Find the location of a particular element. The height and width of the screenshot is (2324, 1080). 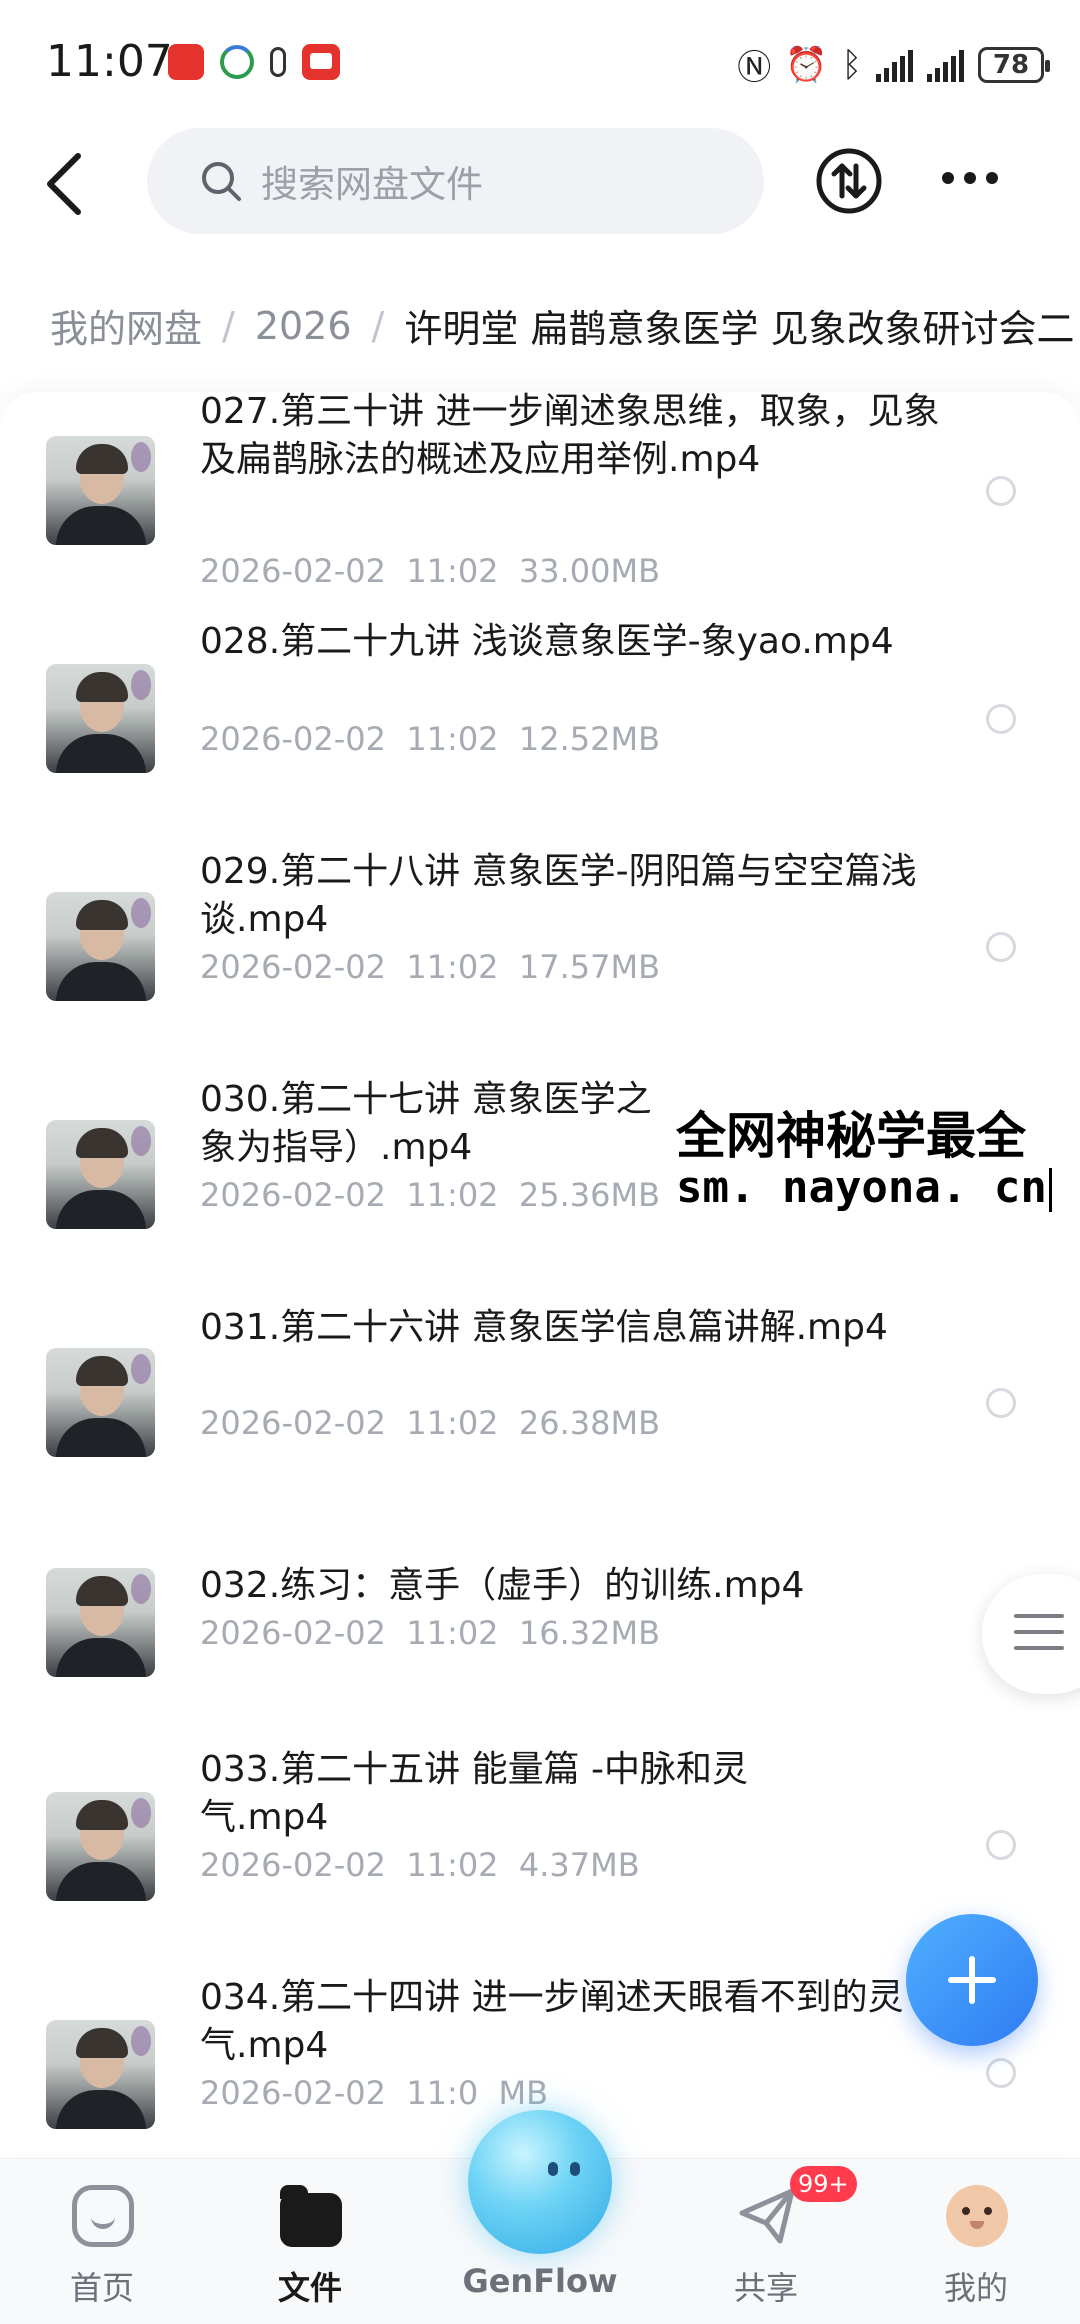

breadcrumb-current-folder: 许明堂 扁鹊意象医学 见象改象研讨会二 is located at coordinates (739, 329).